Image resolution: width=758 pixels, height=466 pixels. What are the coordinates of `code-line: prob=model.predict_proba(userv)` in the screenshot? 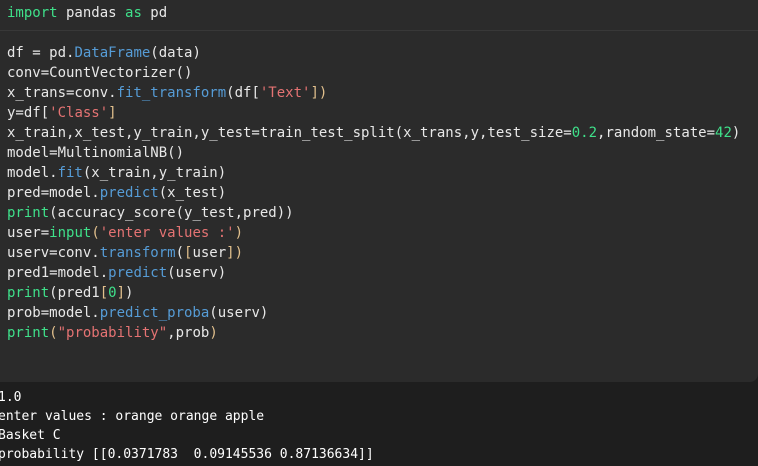 It's located at (373, 313).